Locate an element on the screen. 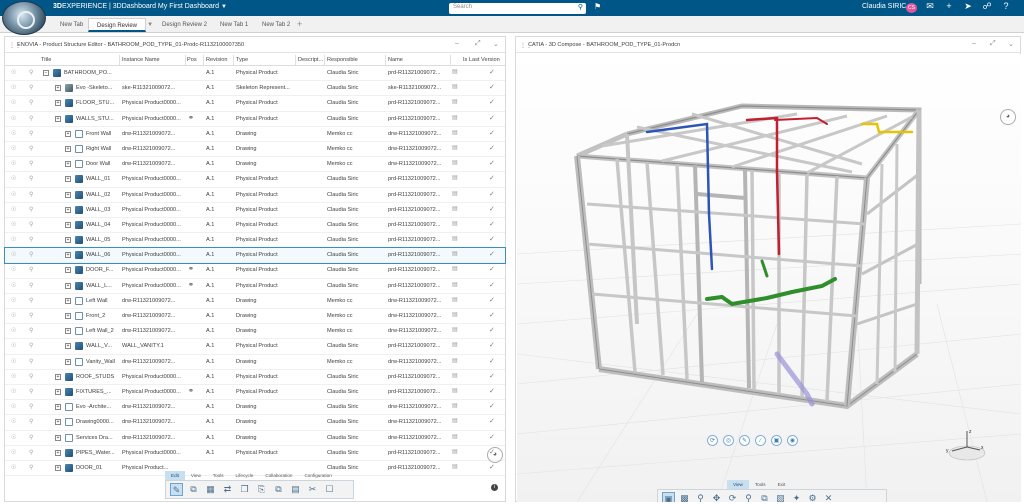 Image resolution: width=1024 pixels, height=504 pixels. fit-all-icon: ⚲ is located at coordinates (748, 497).